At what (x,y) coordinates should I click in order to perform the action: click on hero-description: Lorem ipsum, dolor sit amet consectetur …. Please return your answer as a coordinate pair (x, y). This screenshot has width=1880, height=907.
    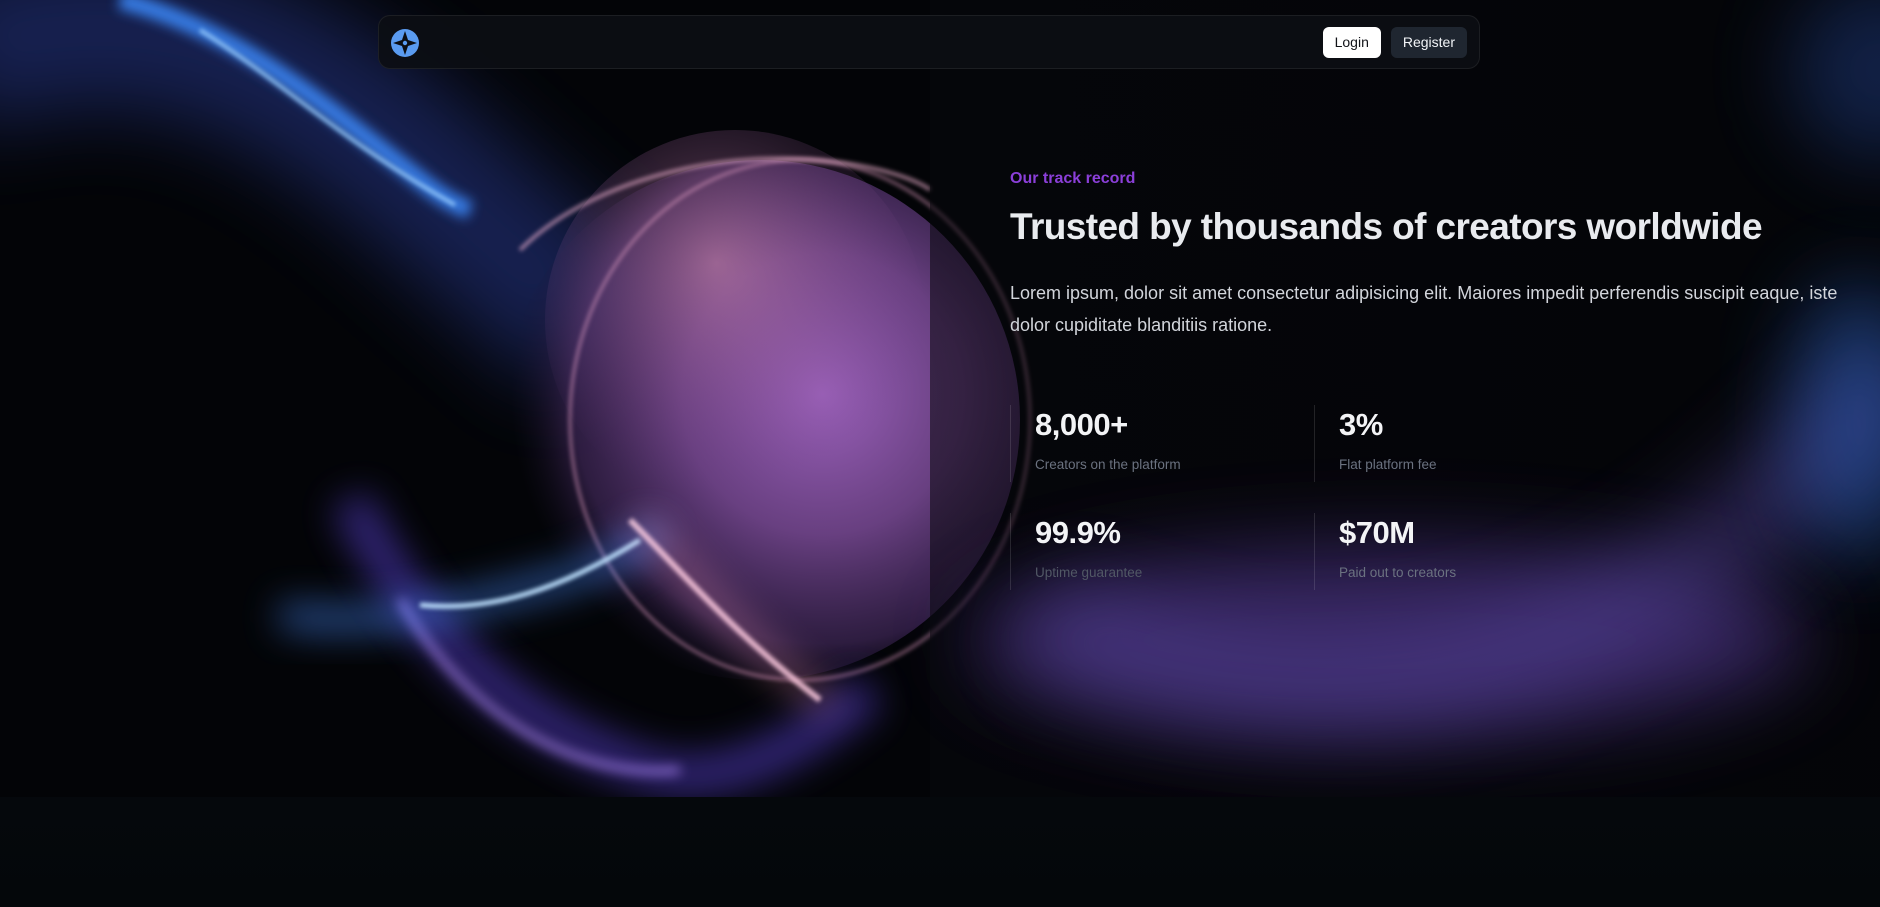
    Looking at the image, I should click on (1424, 308).